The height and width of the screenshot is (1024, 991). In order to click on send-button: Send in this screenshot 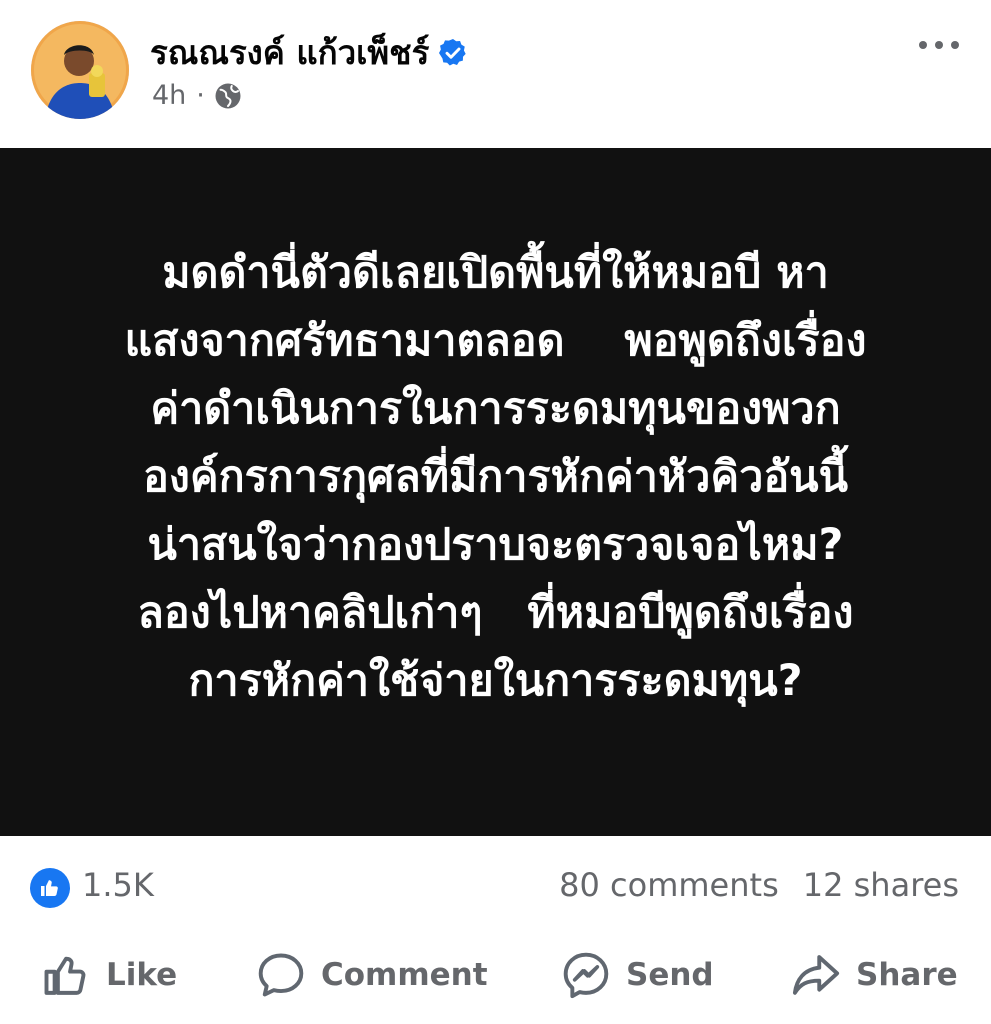, I will do `click(637, 975)`.